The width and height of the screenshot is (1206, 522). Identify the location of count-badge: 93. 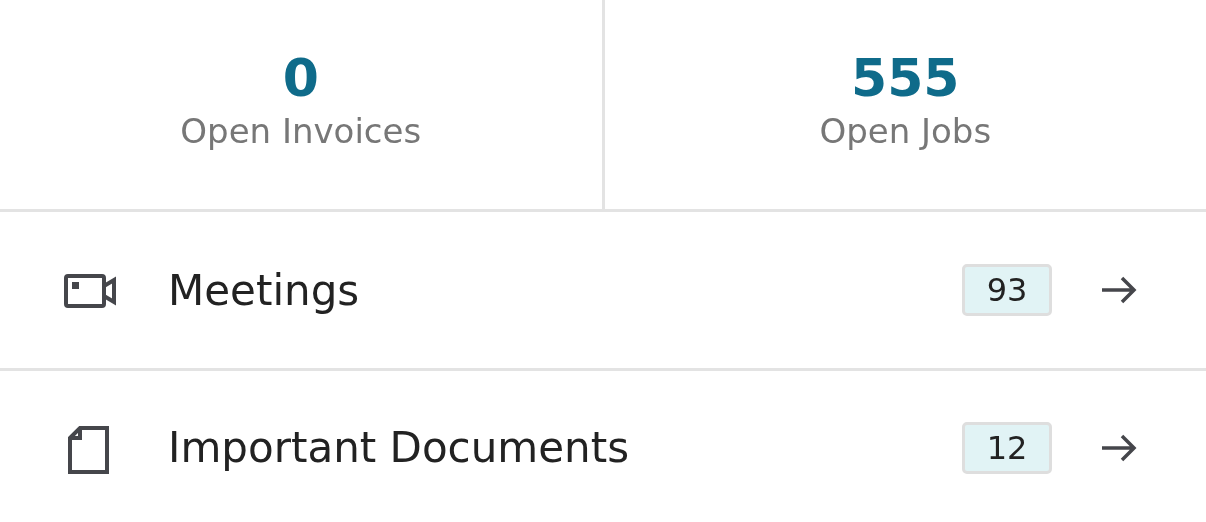
(1007, 290).